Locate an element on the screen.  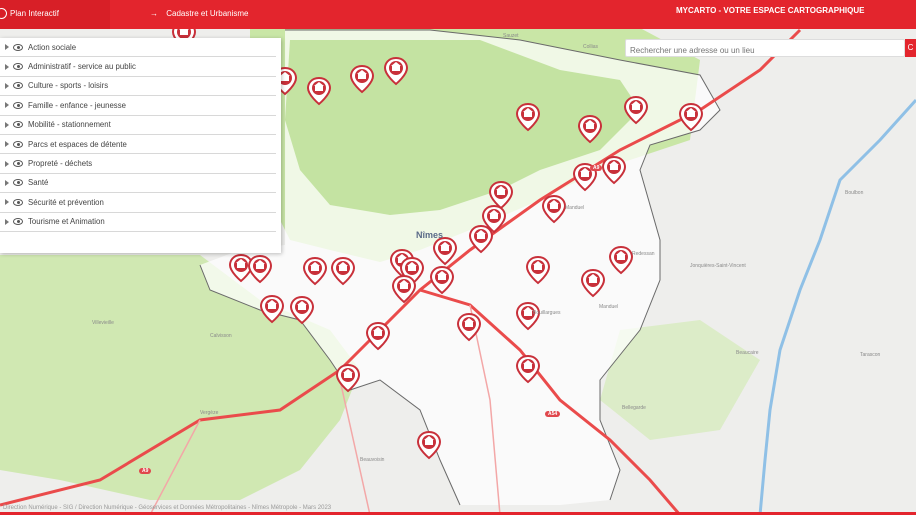
target-icon is located at coordinates (3, 13).